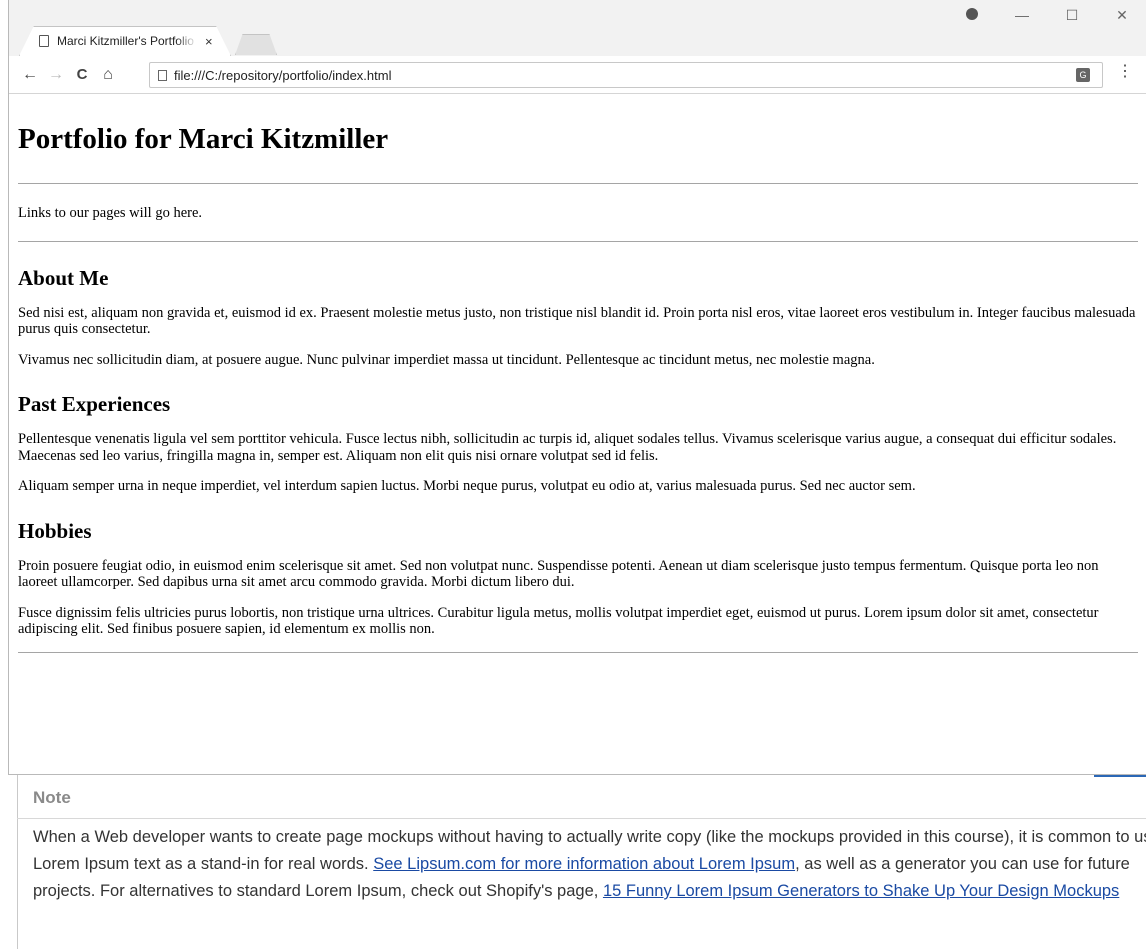  What do you see at coordinates (30, 75) in the screenshot?
I see `back-arrow-icon: ←` at bounding box center [30, 75].